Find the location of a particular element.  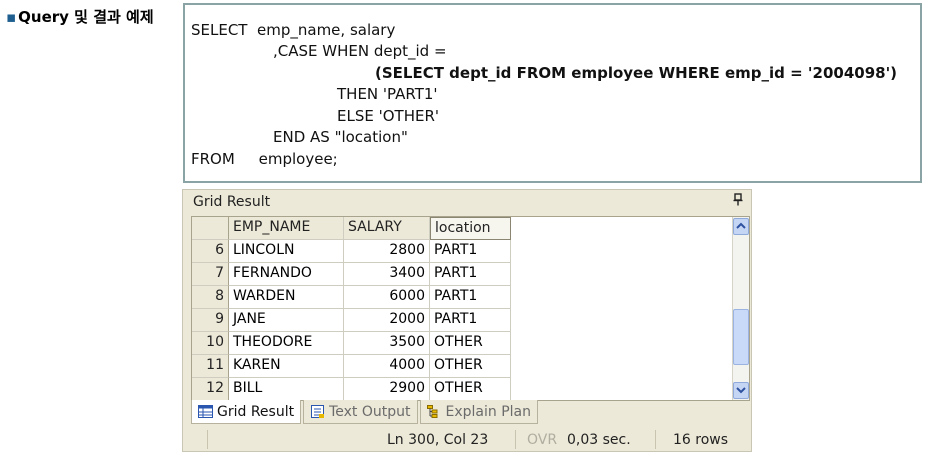

row-number: 8 is located at coordinates (210, 297).